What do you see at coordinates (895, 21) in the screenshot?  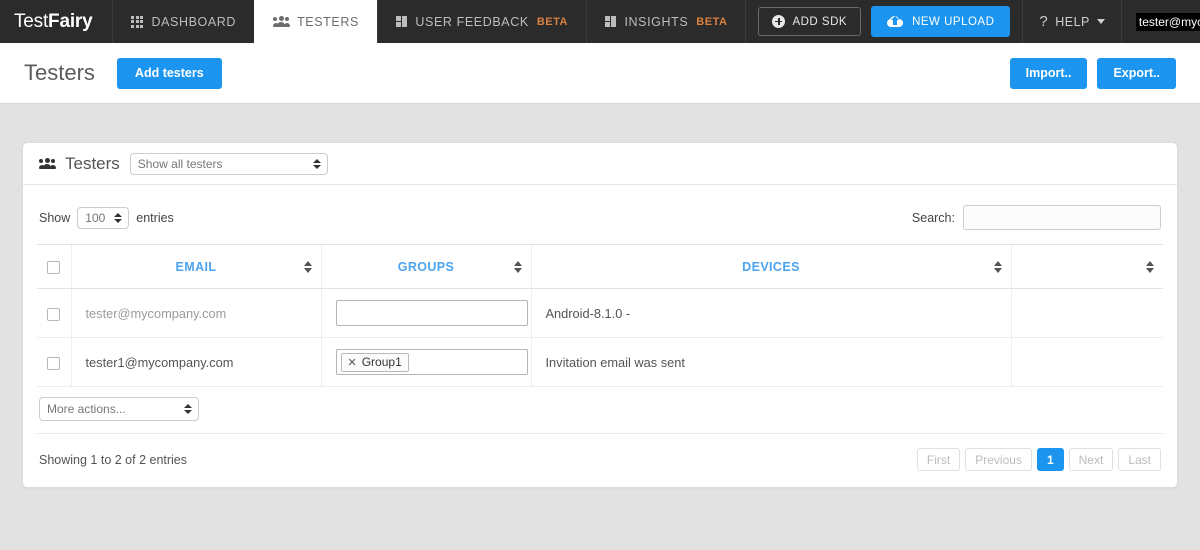 I see `cloud-upload-icon` at bounding box center [895, 21].